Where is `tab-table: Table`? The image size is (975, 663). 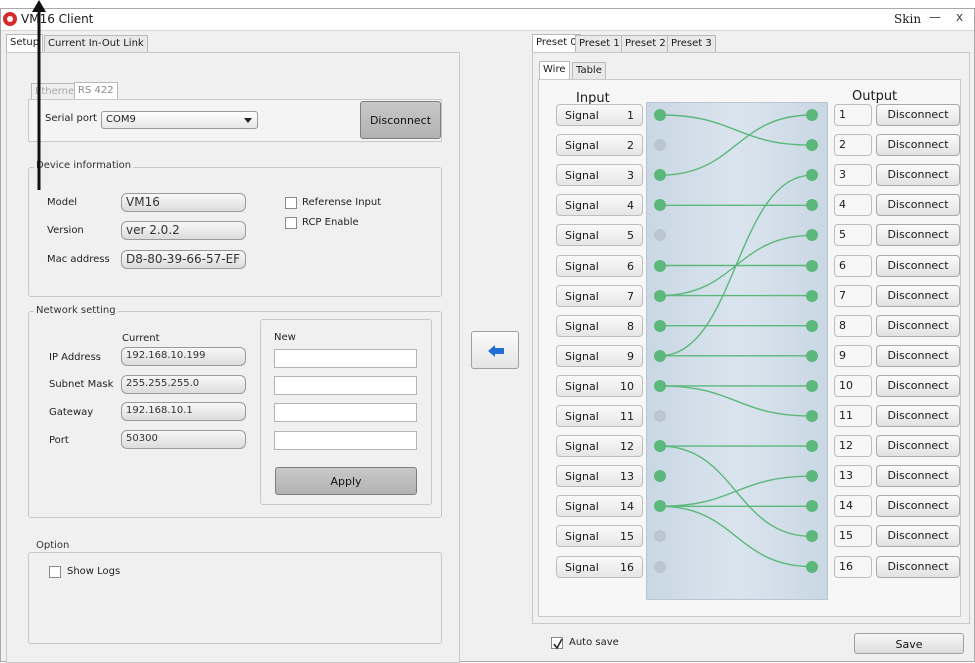
tab-table: Table is located at coordinates (589, 70).